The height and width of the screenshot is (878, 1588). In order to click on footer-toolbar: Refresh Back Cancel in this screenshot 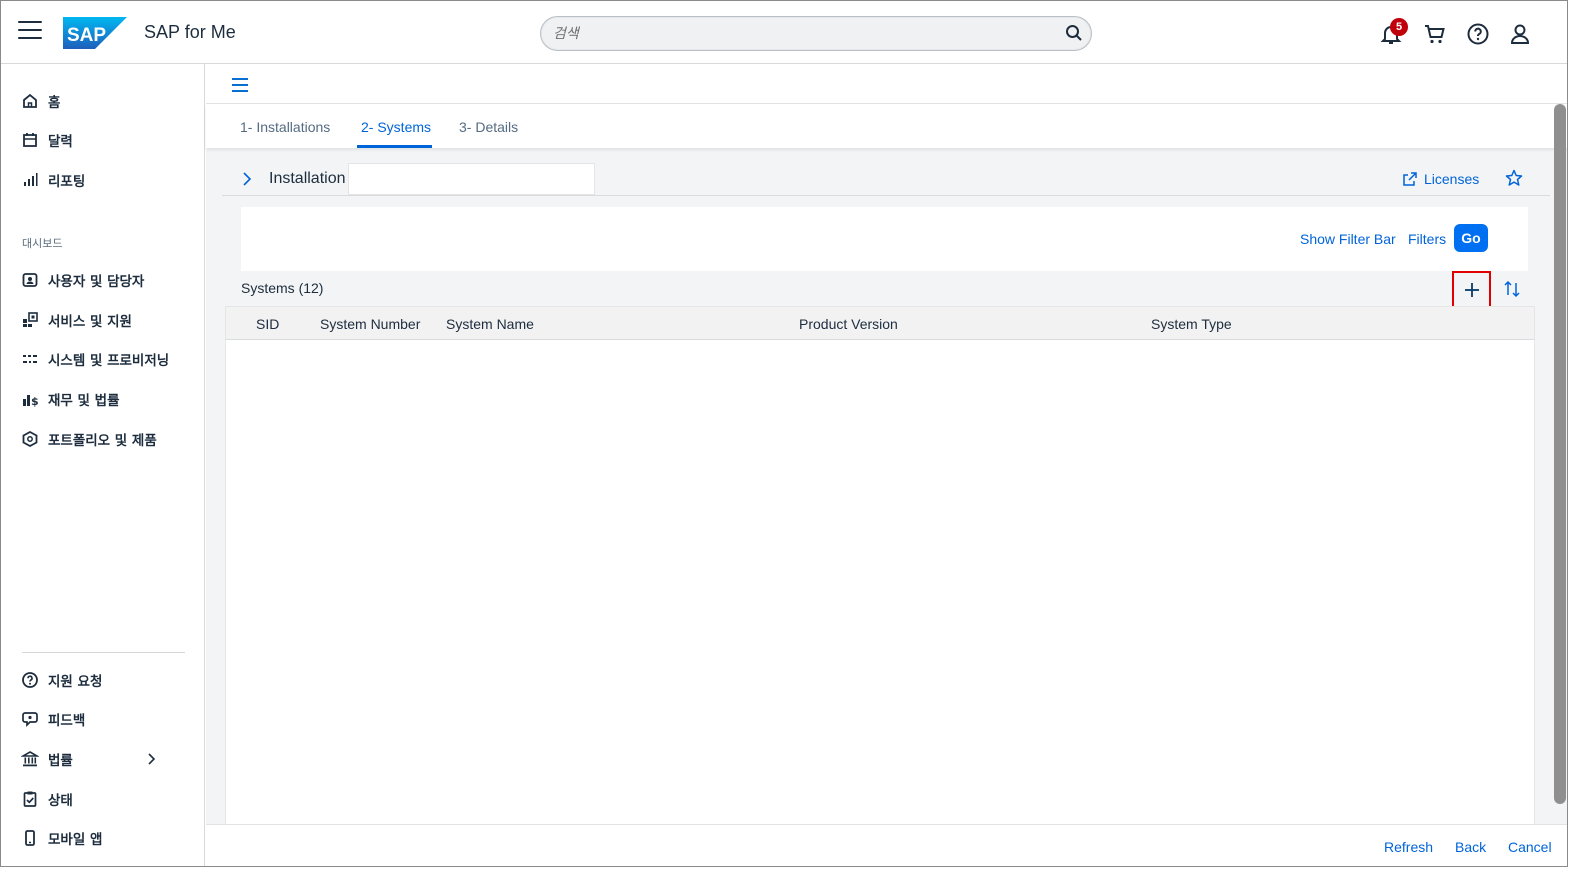, I will do `click(886, 845)`.